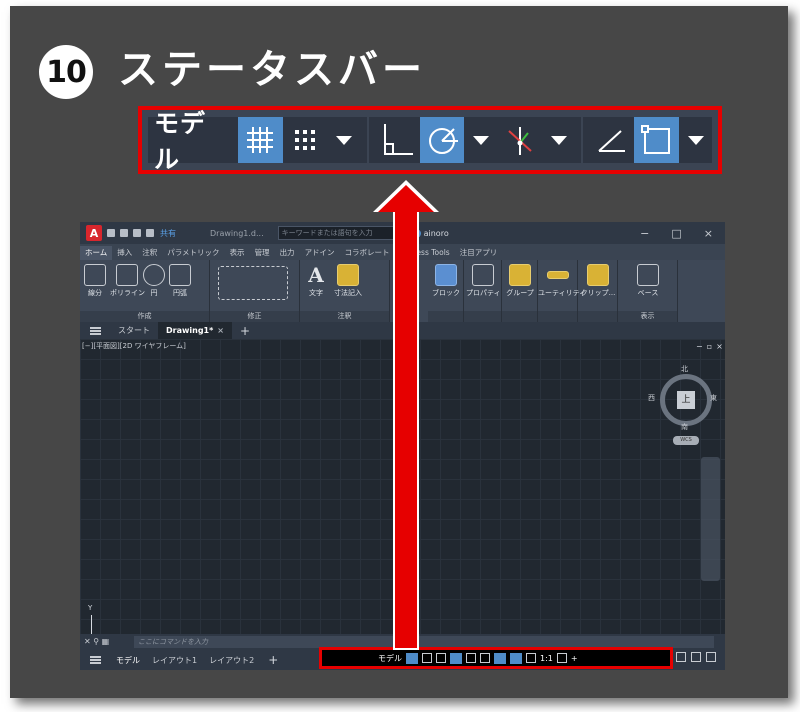  What do you see at coordinates (390, 658) in the screenshot?
I see `status-model-button: モデル` at bounding box center [390, 658].